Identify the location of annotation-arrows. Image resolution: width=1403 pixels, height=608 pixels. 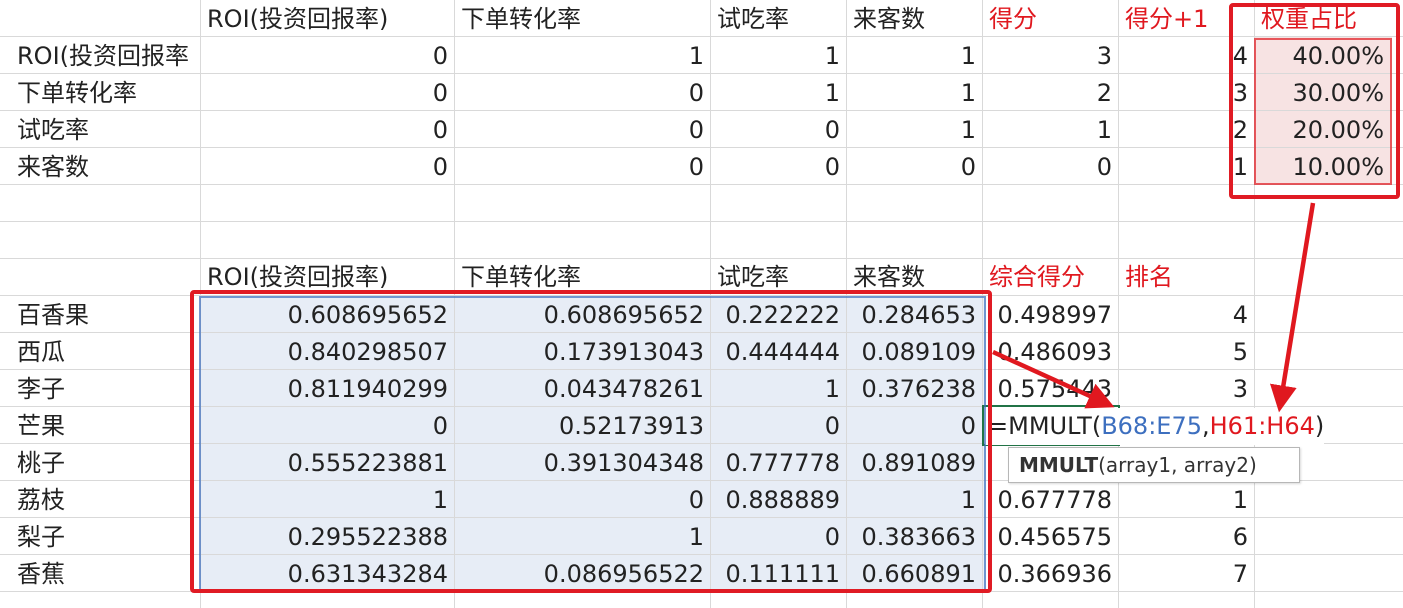
(1154, 307).